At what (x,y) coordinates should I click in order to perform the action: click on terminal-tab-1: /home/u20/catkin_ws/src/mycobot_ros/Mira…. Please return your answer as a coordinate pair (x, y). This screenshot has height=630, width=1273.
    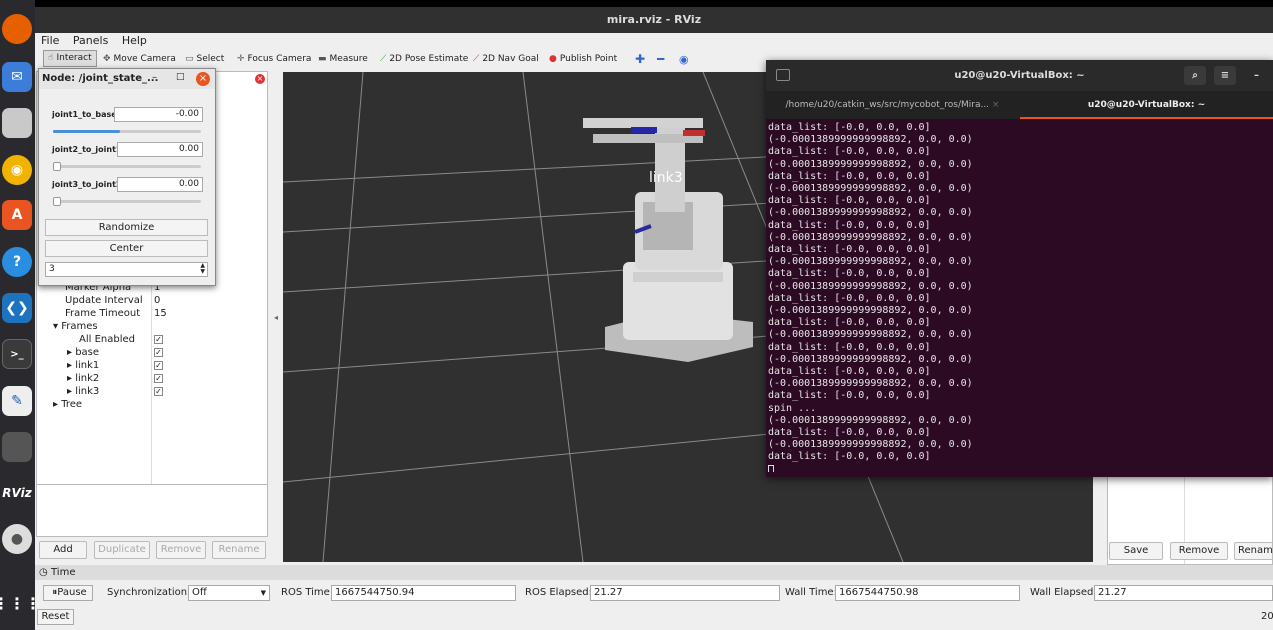
    Looking at the image, I should click on (892, 105).